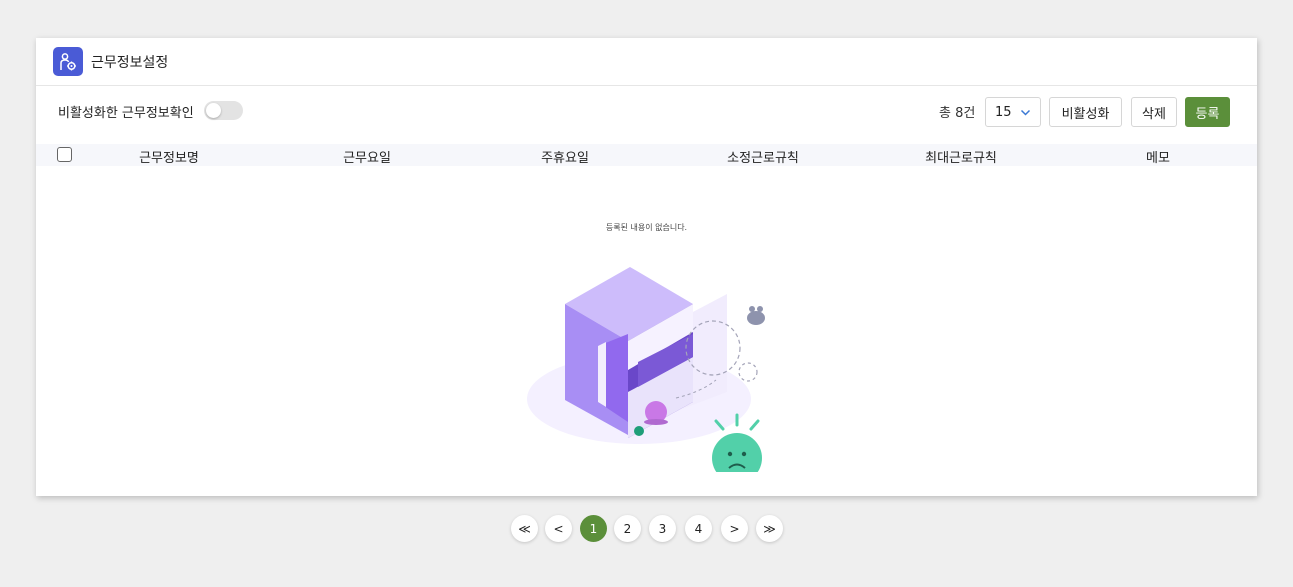 This screenshot has height=587, width=1293. Describe the element at coordinates (223, 110) in the screenshot. I see `inactive-toggle` at that location.